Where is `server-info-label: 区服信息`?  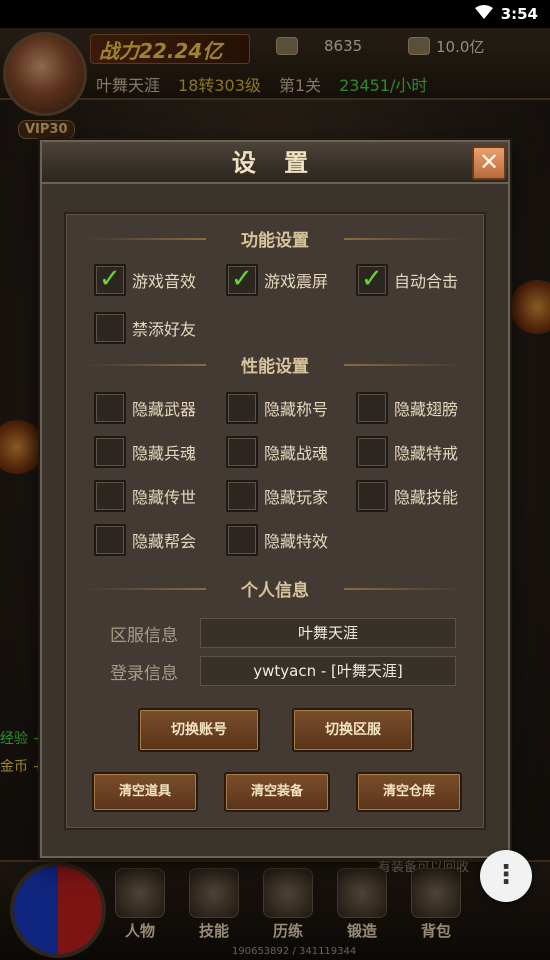
server-info-label: 区服信息 is located at coordinates (144, 635).